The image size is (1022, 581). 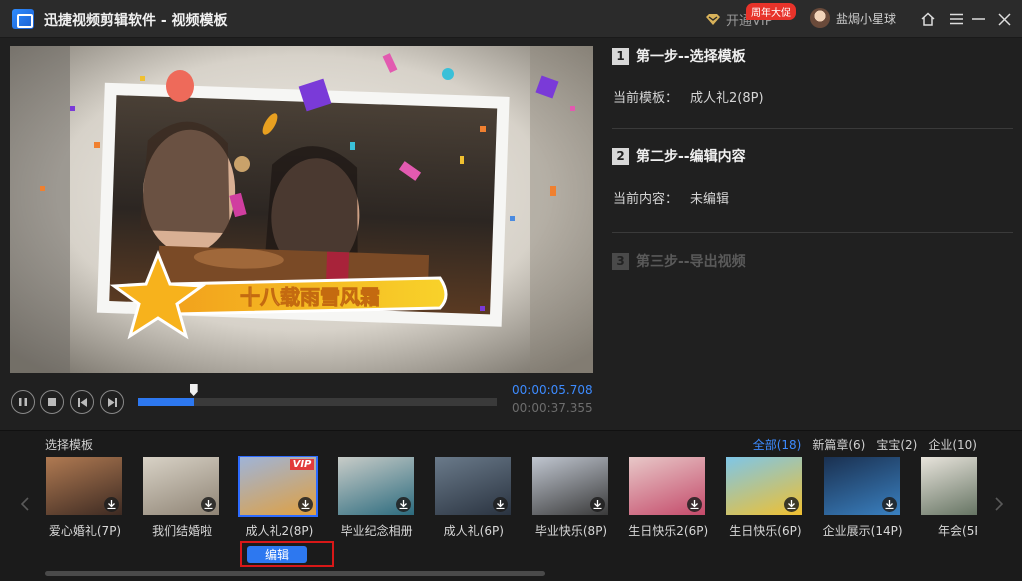 What do you see at coordinates (23, 402) in the screenshot?
I see `pause-icon` at bounding box center [23, 402].